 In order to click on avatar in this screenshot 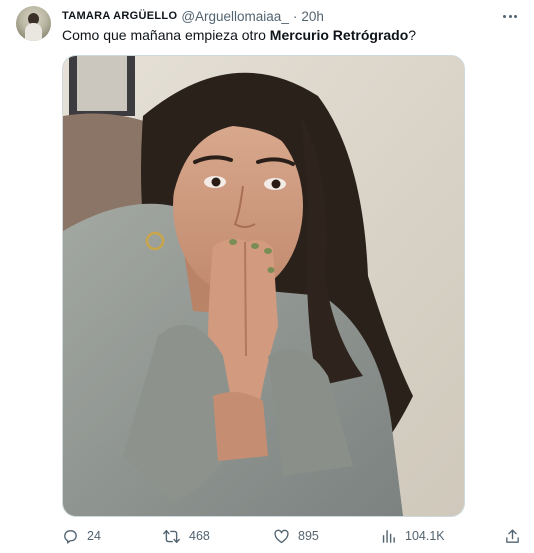, I will do `click(33, 23)`.